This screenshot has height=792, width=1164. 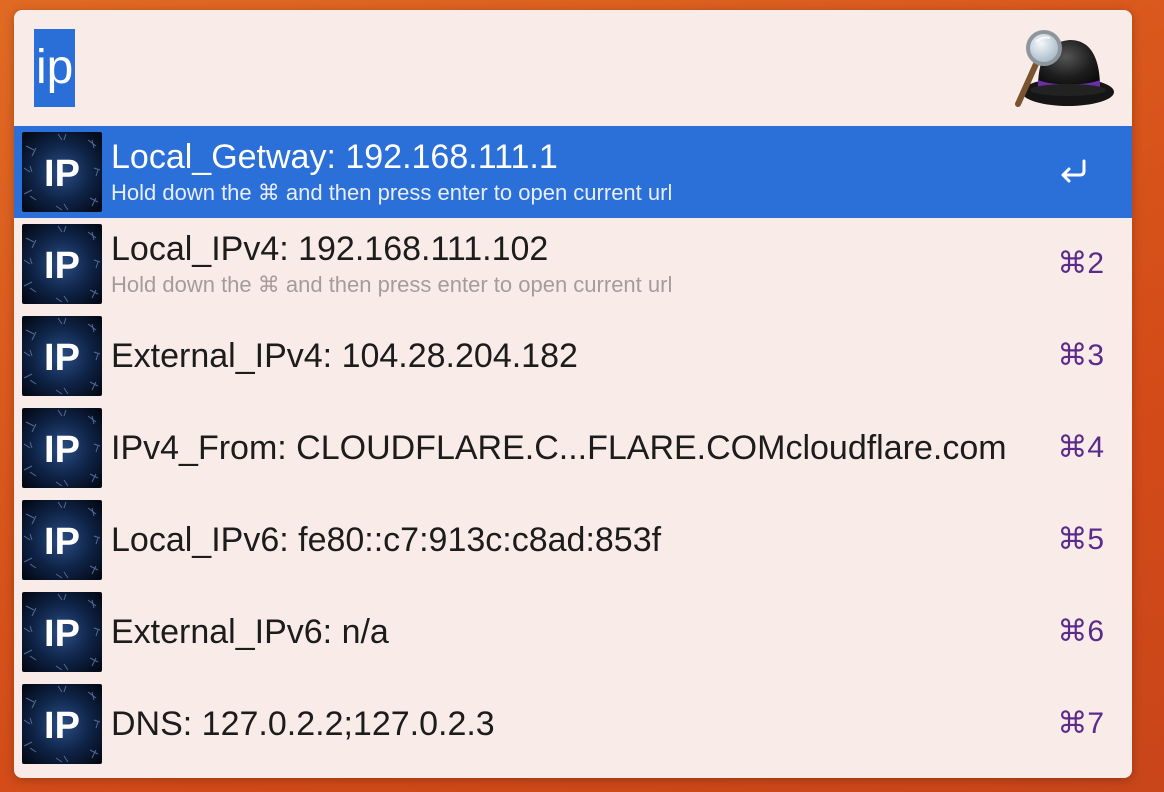 I want to click on result-text: Local_IPv6: fe80::c7:913c:c8ad:853f, so click(x=571, y=540).